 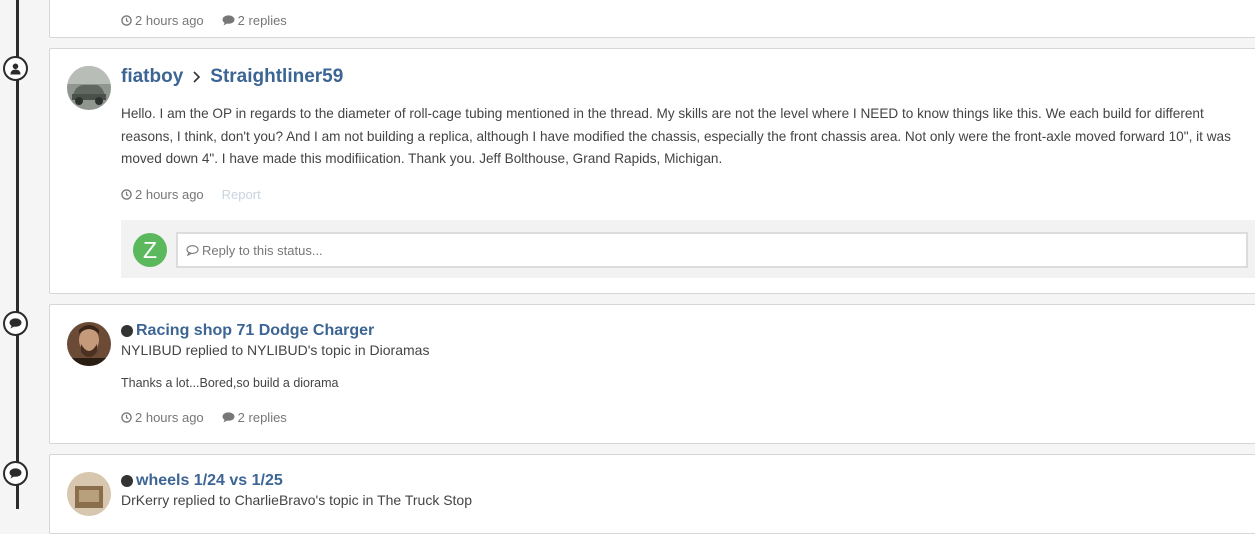 I want to click on activity-card-top: 2 hours ago 2 replies, so click(x=652, y=19).